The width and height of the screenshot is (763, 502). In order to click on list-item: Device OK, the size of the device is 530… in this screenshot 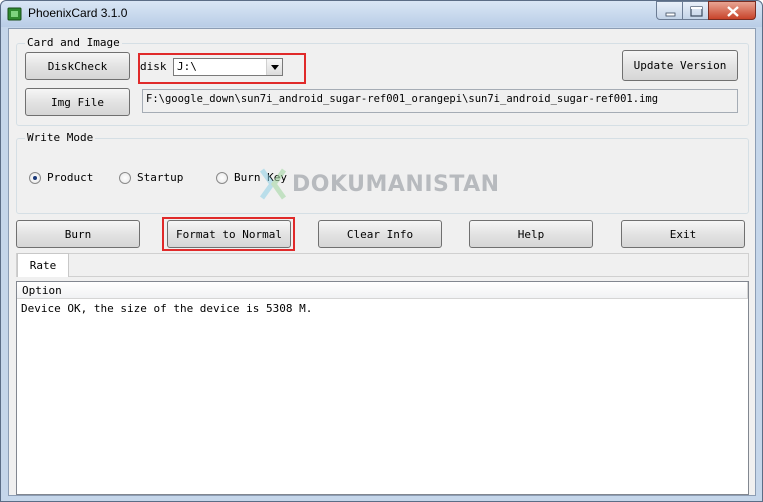, I will do `click(167, 308)`.